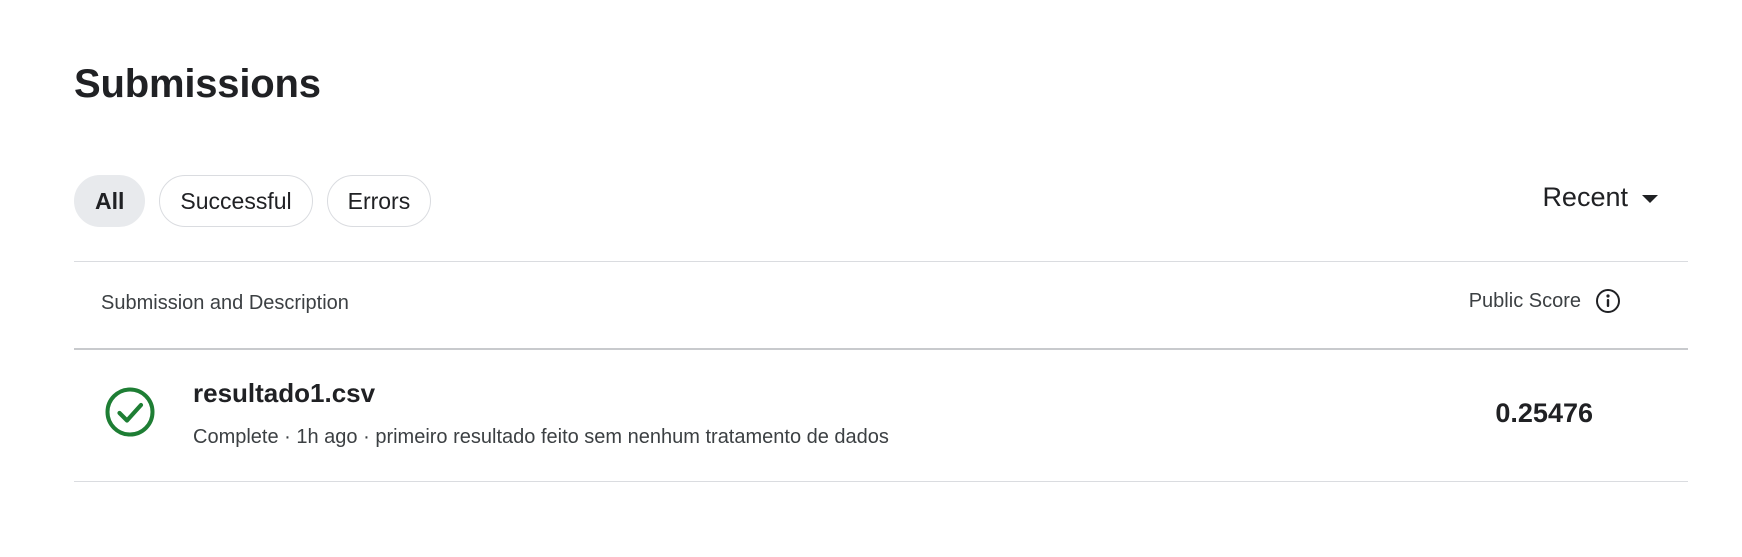  Describe the element at coordinates (197, 84) in the screenshot. I see `page-title: Submissions` at that location.